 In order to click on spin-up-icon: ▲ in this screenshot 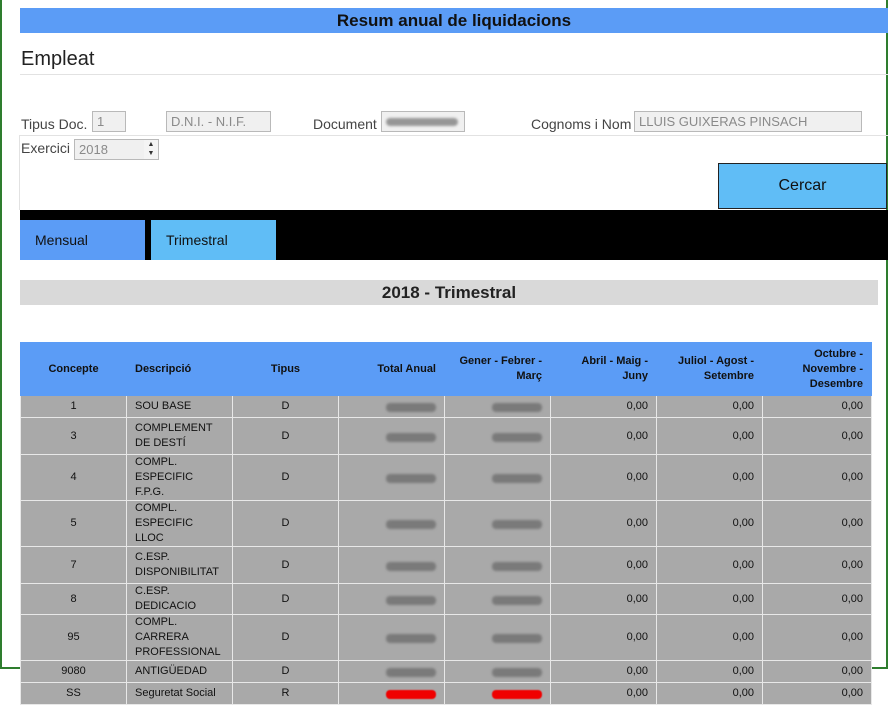, I will do `click(151, 144)`.